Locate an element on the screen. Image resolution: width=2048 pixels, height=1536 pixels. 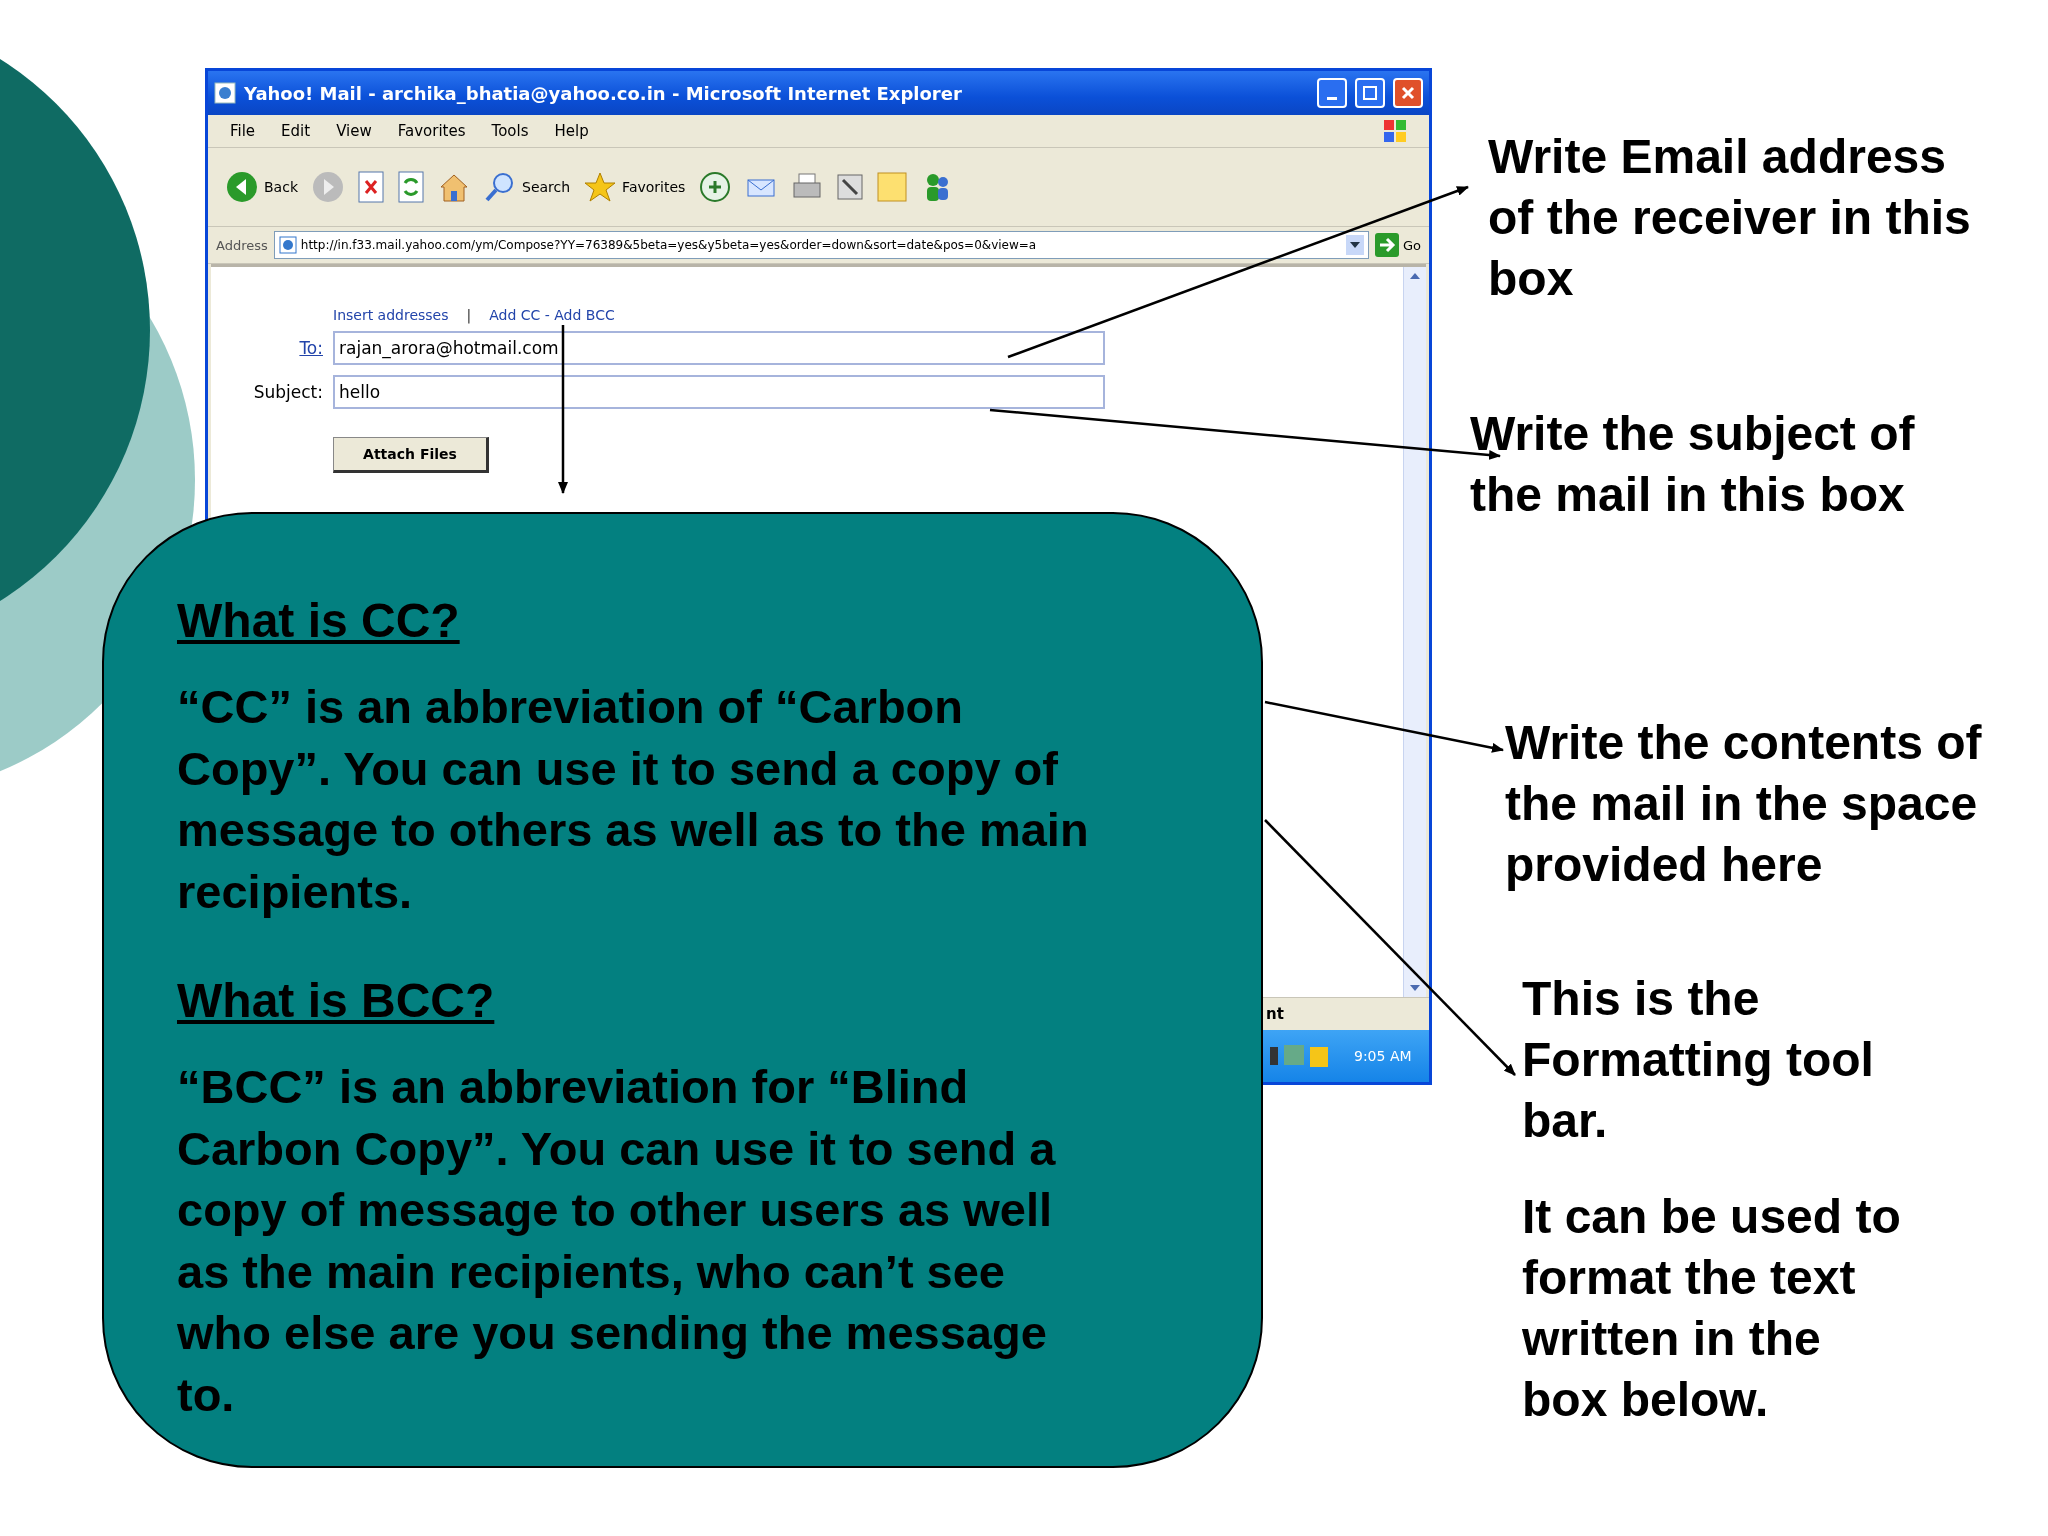
annotation-text: It can be used to format the text written in the box below. is located at coordinates (1711, 1308).